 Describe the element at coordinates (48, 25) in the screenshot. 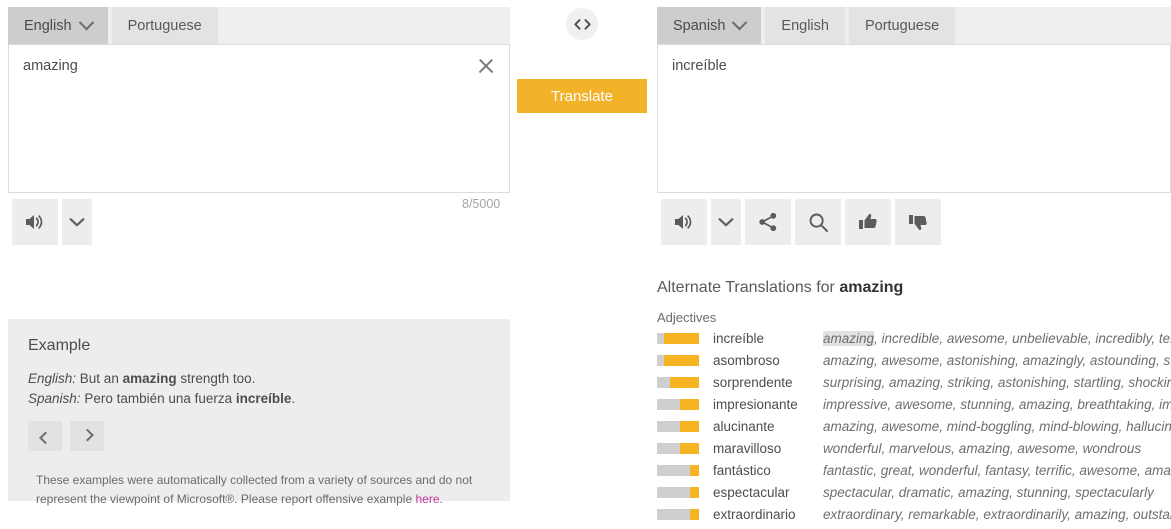

I see `source-tab-english-label: English` at that location.